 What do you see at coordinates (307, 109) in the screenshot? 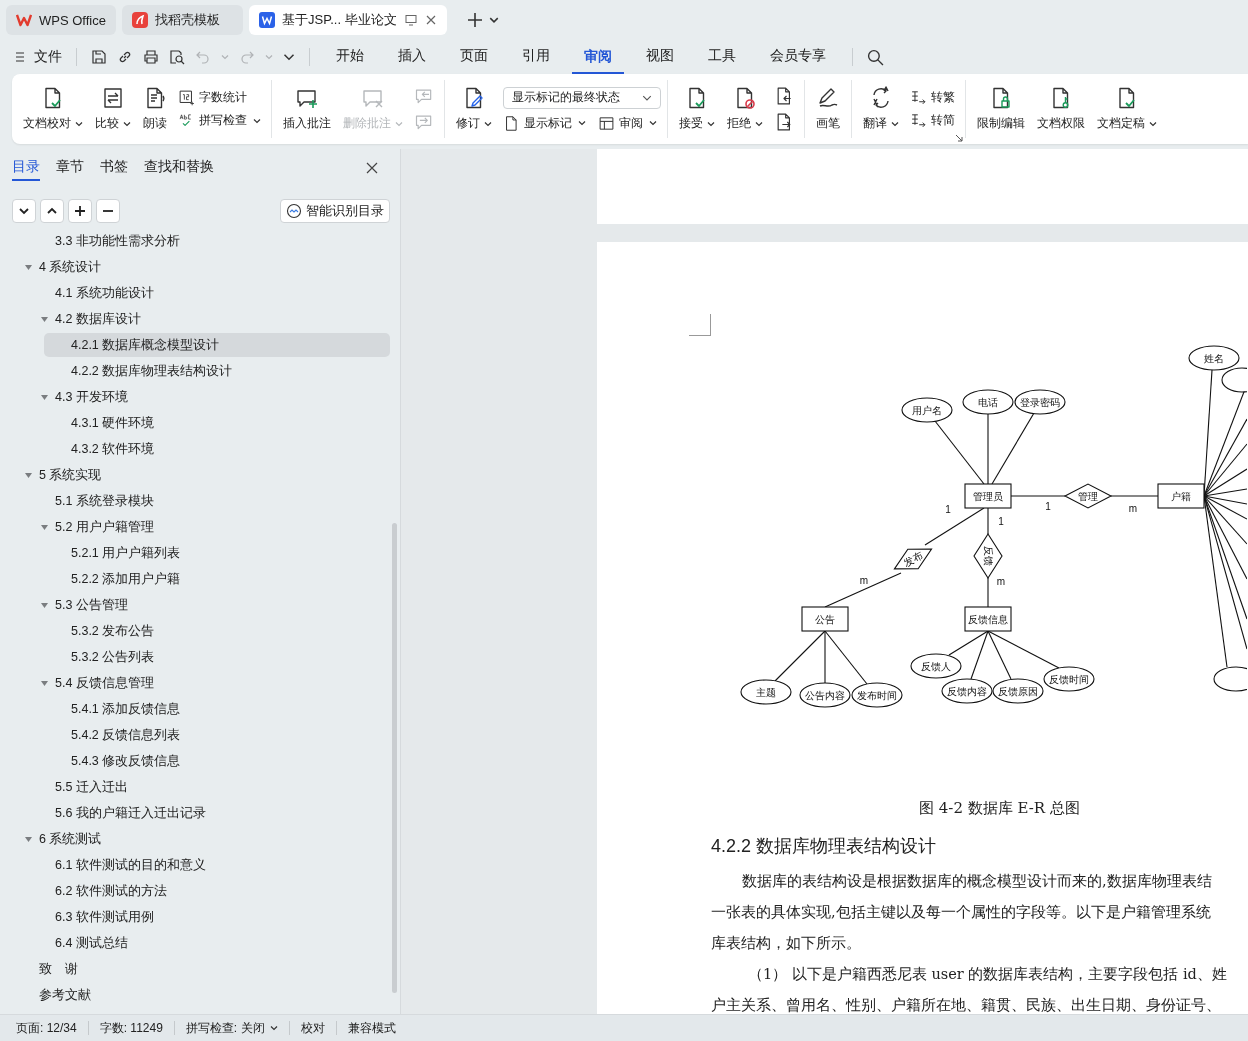
I see `ribbon-button: 插入批注` at bounding box center [307, 109].